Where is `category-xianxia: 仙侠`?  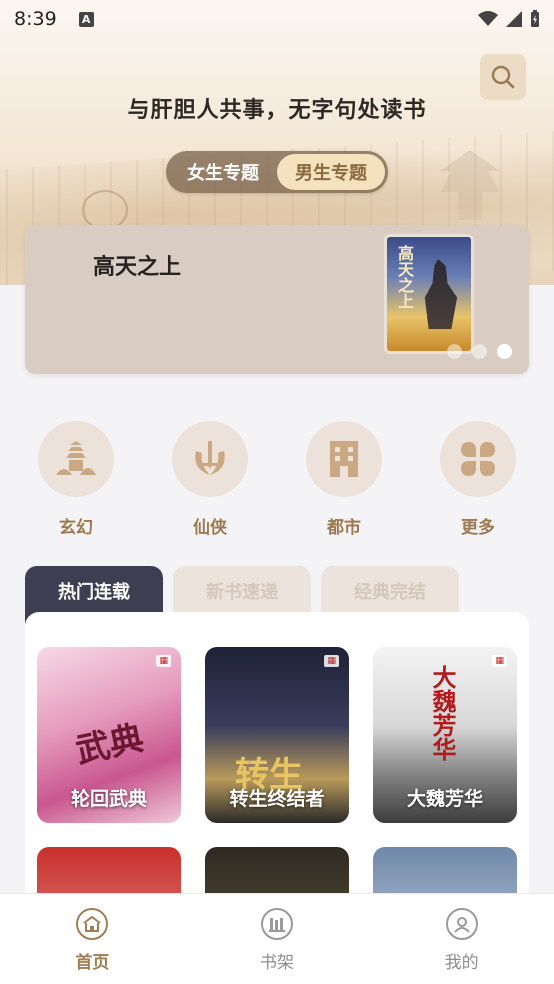 category-xianxia: 仙侠 is located at coordinates (210, 479).